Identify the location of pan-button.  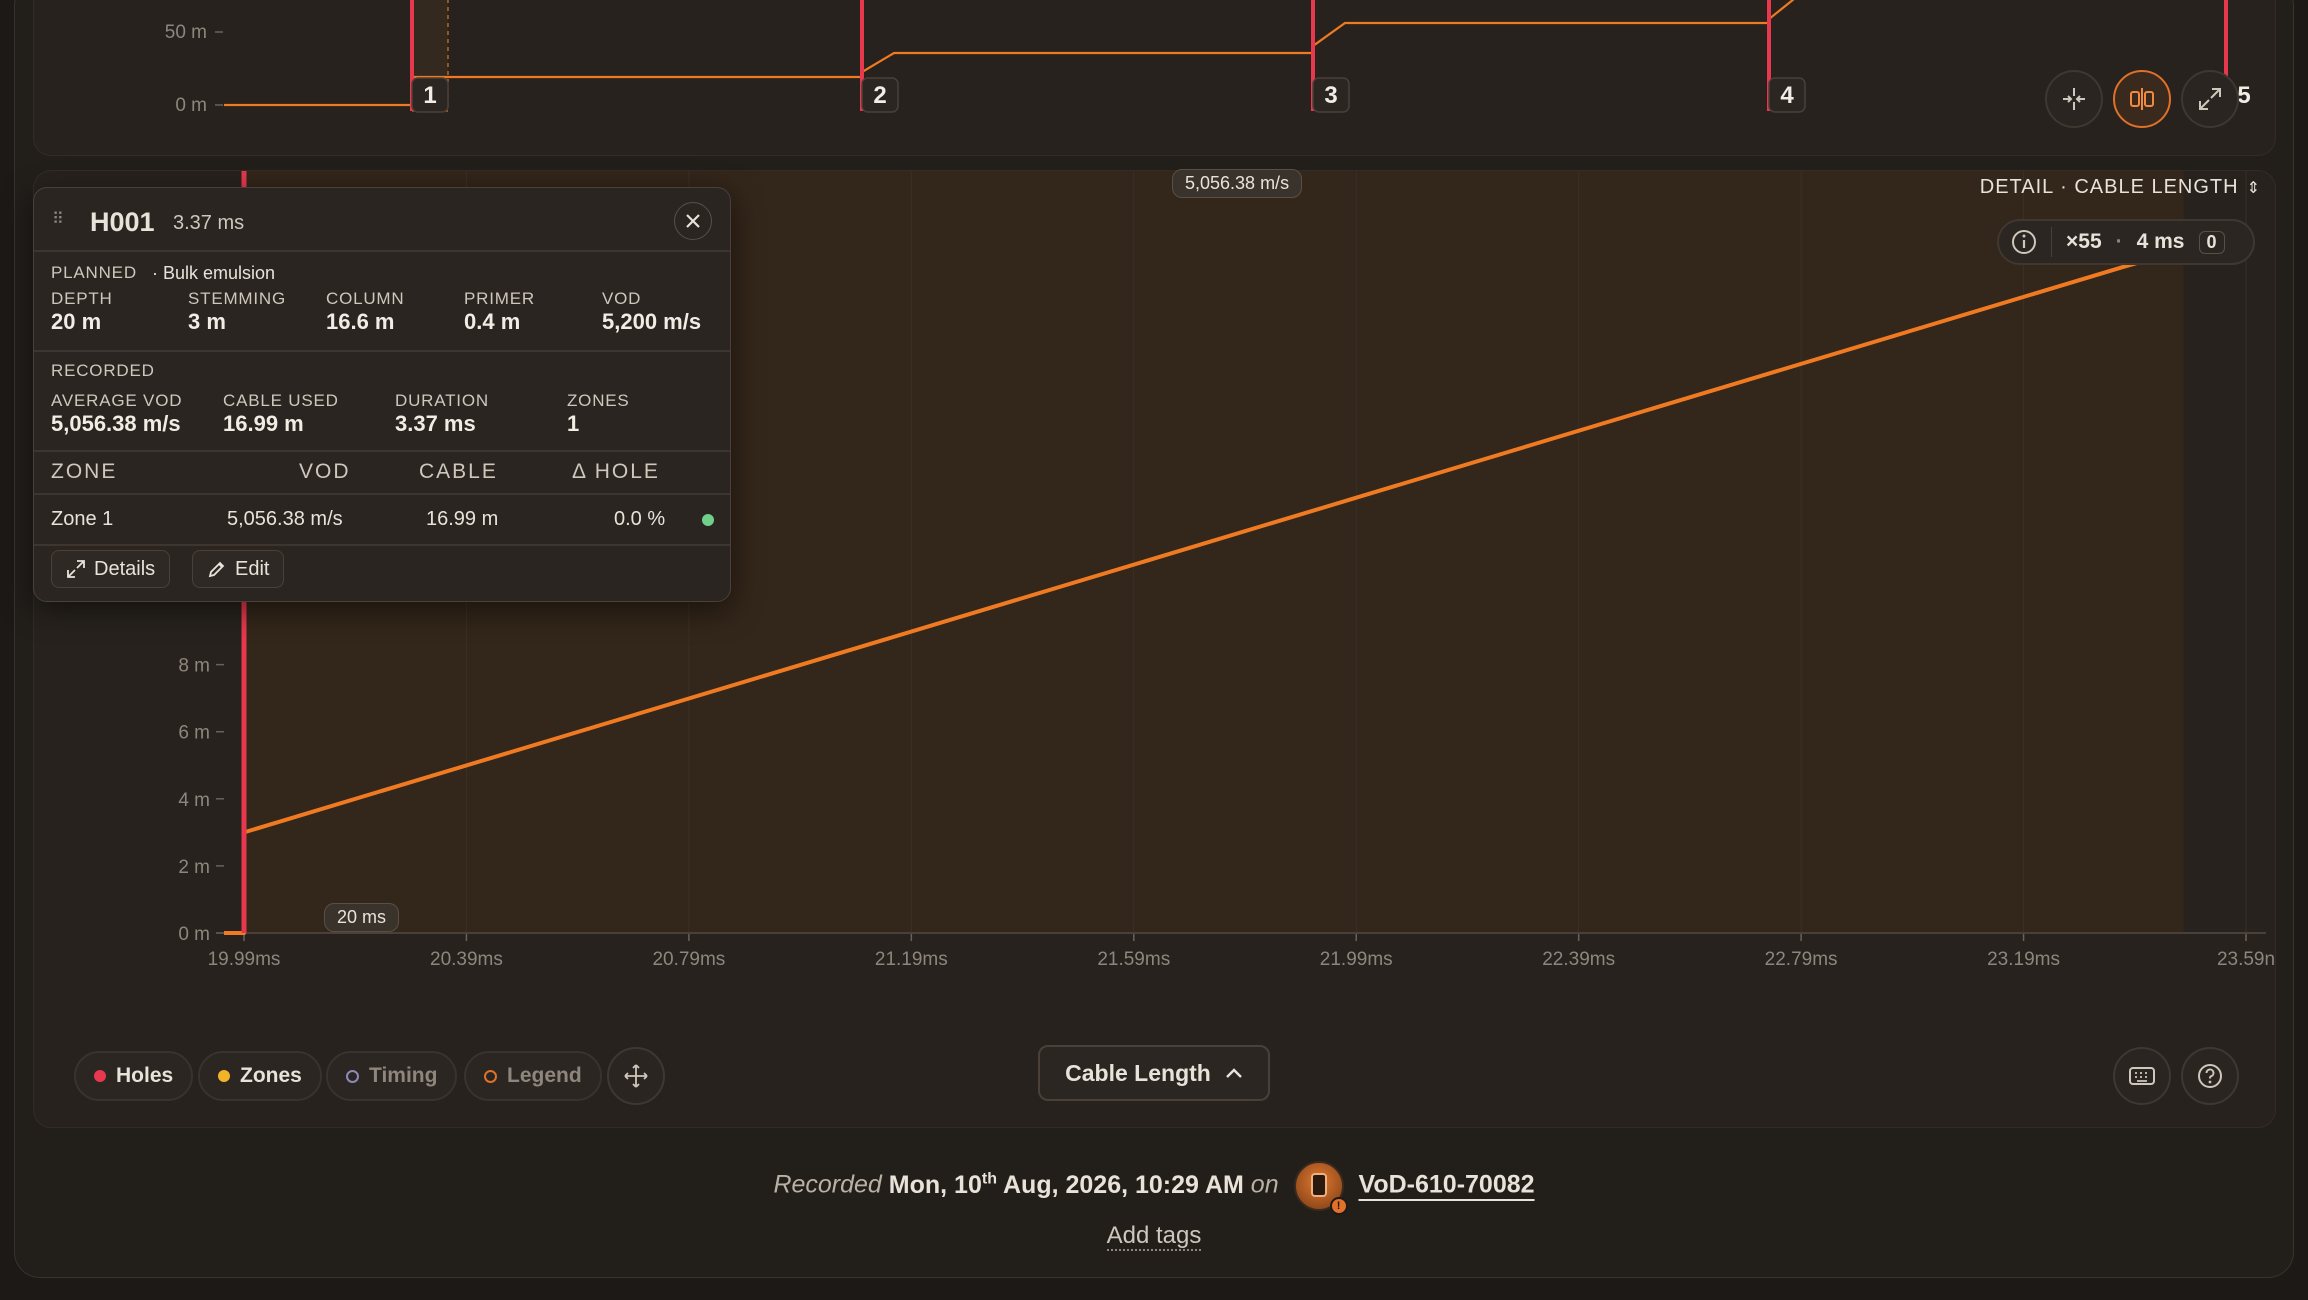
(636, 1076).